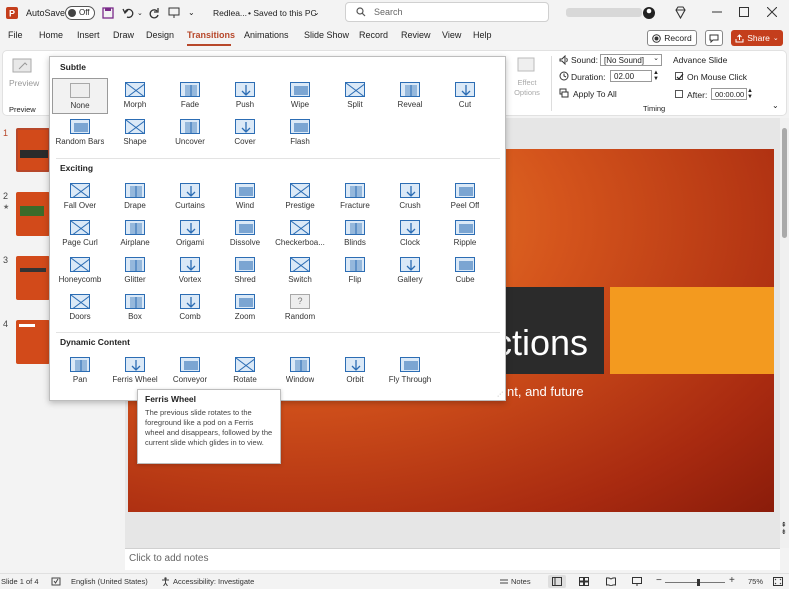 Image resolution: width=789 pixels, height=589 pixels. What do you see at coordinates (190, 271) in the screenshot?
I see `transition-vortex: Vortex` at bounding box center [190, 271].